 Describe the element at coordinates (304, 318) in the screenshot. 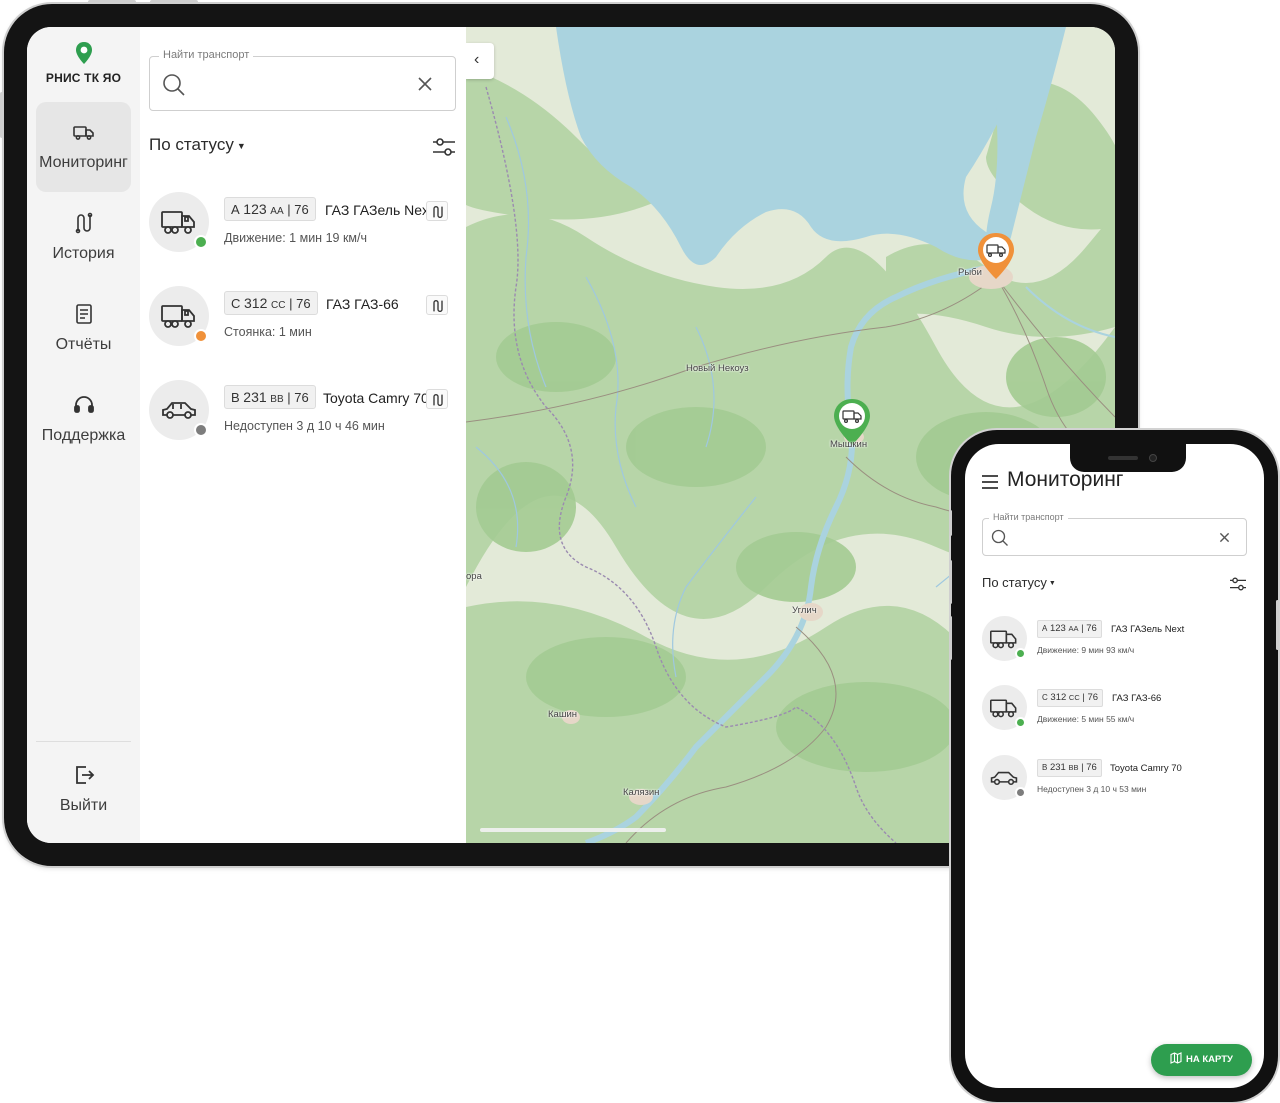

I see `vehicle-list-item: С 312 СС | 76 ГАЗ ГАЗ-66 Стоянка: 1 мин` at that location.